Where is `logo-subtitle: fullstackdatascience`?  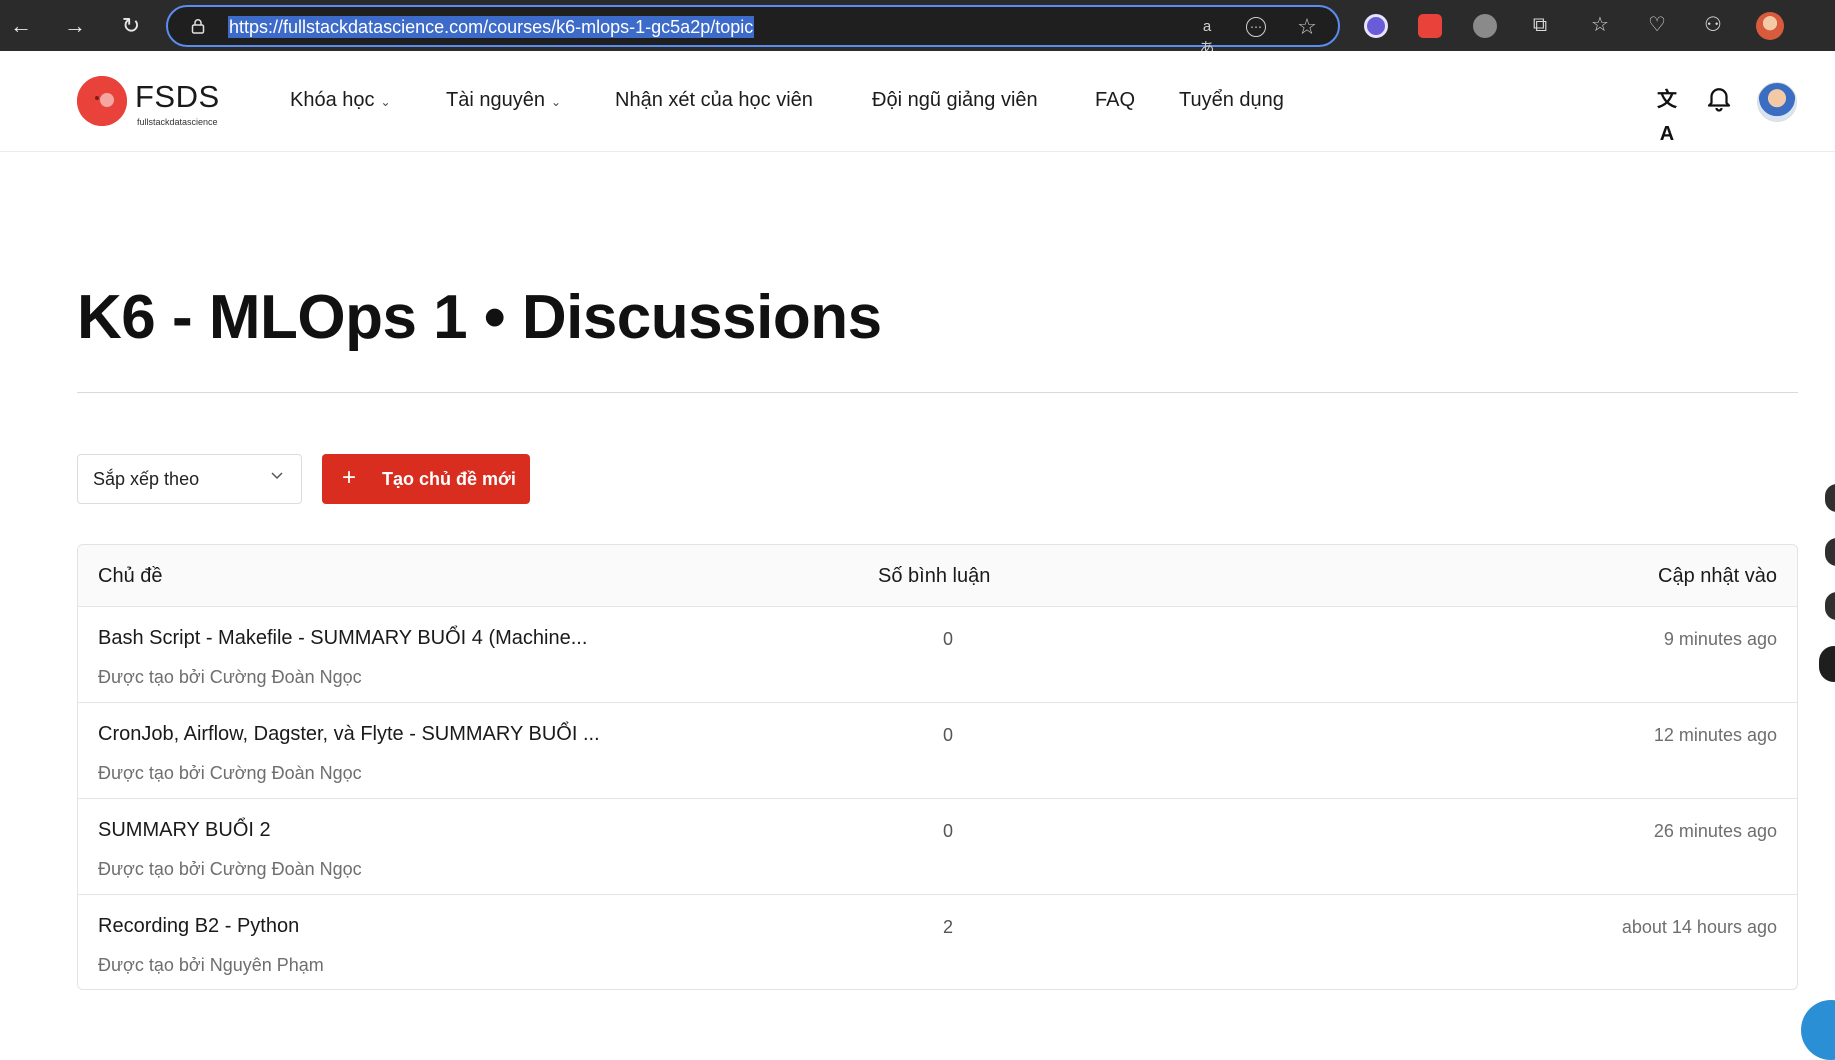
logo-subtitle: fullstackdatascience is located at coordinates (177, 122).